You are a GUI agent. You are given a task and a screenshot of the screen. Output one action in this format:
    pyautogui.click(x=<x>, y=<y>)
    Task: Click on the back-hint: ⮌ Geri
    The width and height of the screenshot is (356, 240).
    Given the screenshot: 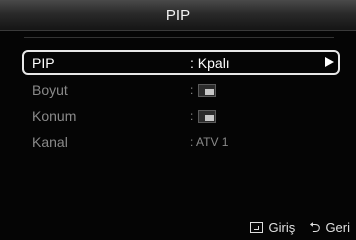 What is the action you would take?
    pyautogui.click(x=329, y=227)
    